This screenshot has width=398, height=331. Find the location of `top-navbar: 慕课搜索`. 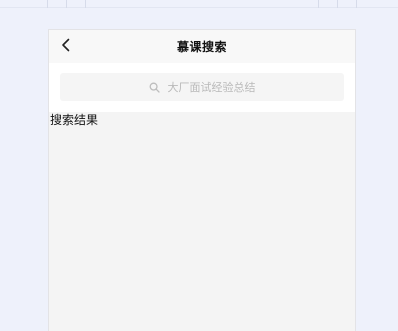

top-navbar: 慕课搜索 is located at coordinates (202, 46).